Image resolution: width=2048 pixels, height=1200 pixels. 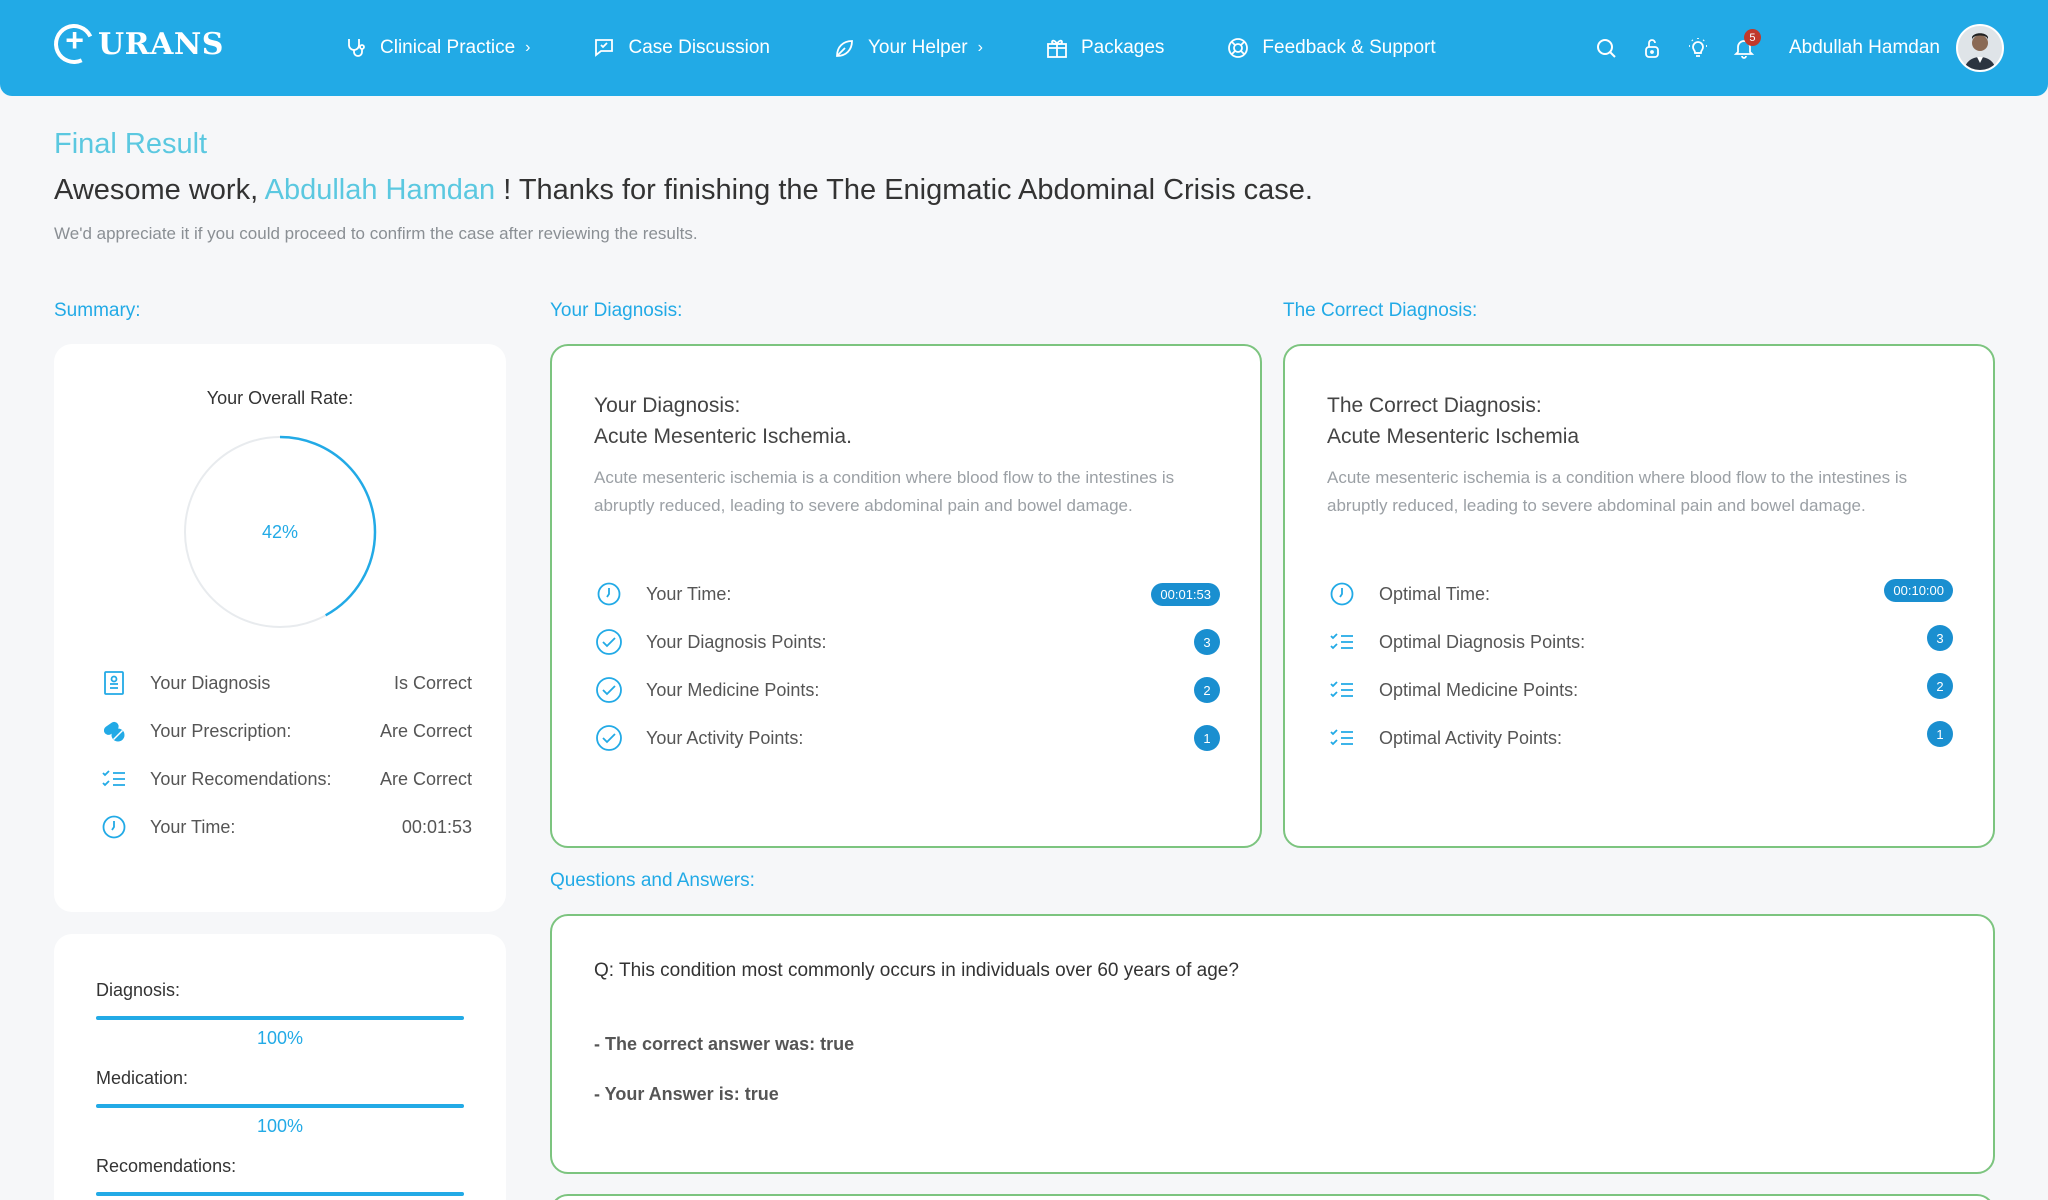 I want to click on progress-bar-medication, so click(x=280, y=1106).